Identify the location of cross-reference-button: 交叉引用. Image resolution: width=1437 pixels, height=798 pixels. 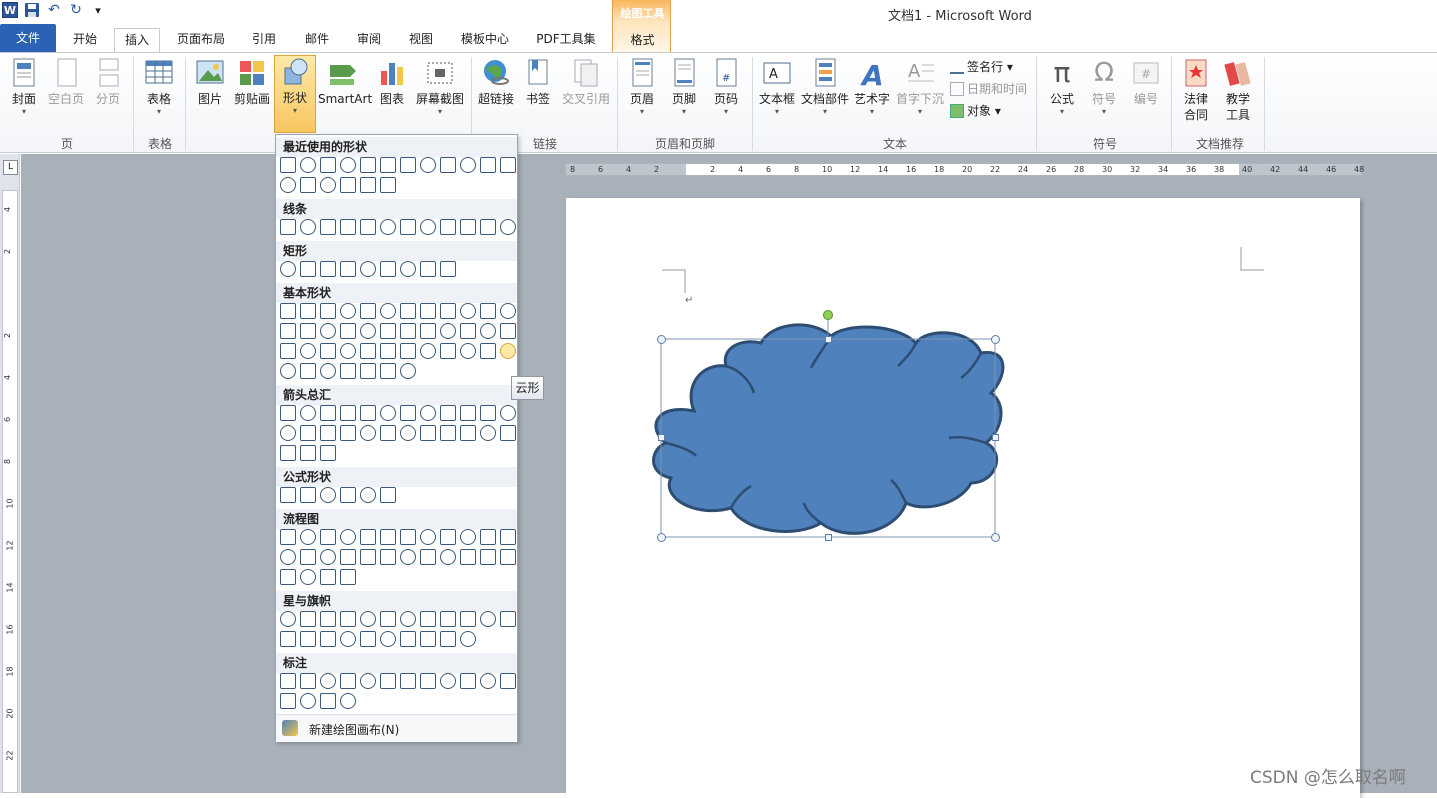
(586, 82).